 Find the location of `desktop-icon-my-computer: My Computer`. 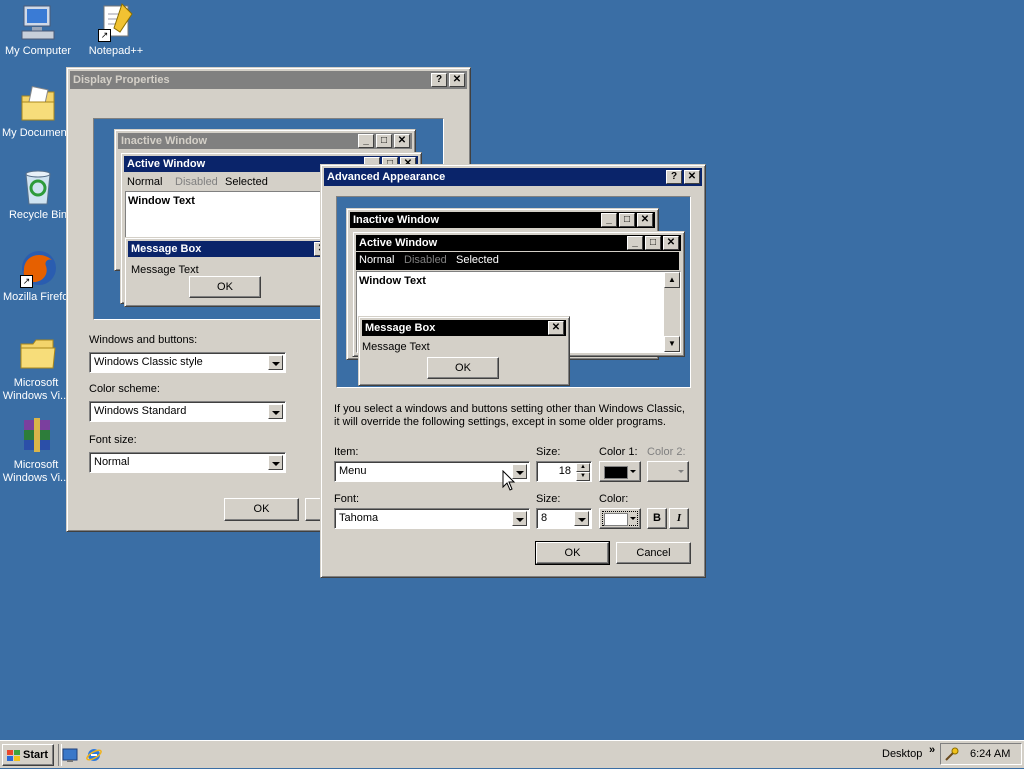

desktop-icon-my-computer: My Computer is located at coordinates (38, 30).